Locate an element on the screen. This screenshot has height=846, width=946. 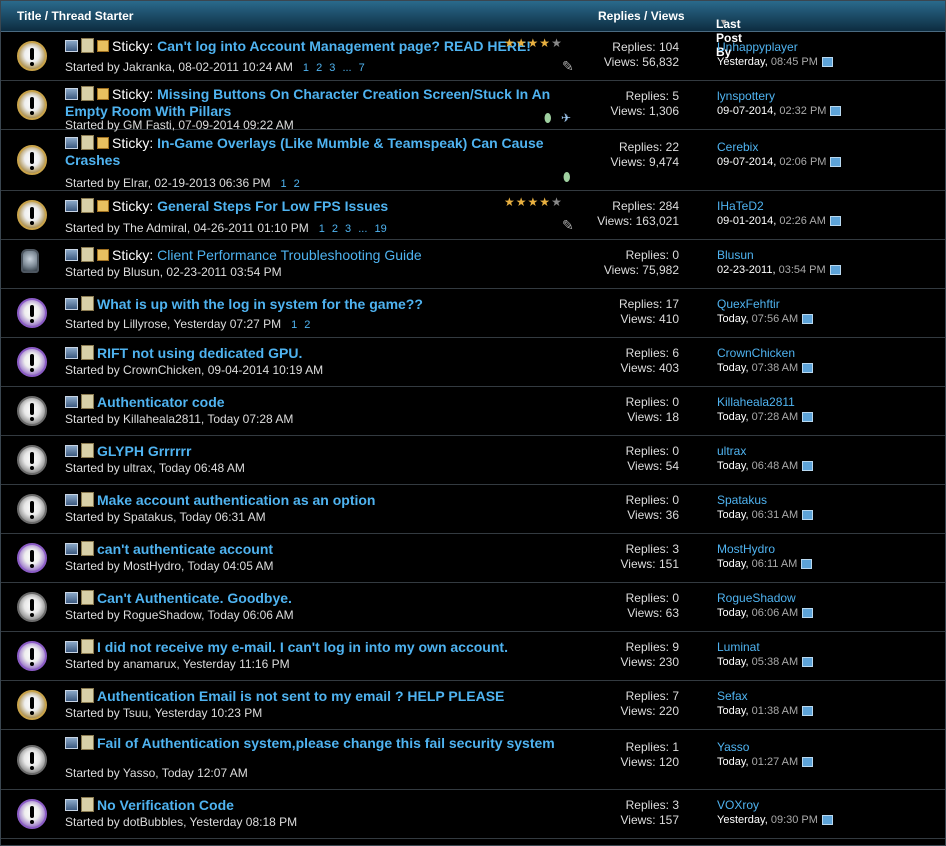
thread-title-line: RIFT not using dedicated GPU. is located at coordinates (325, 353).